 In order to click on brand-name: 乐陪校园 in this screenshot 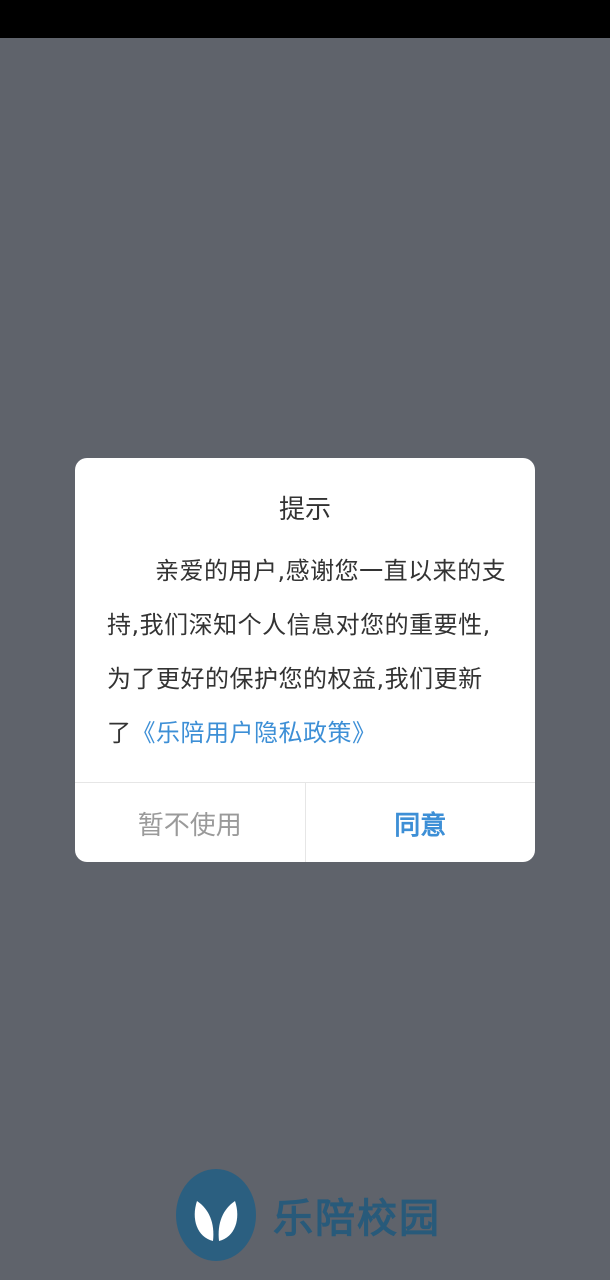, I will do `click(357, 1219)`.